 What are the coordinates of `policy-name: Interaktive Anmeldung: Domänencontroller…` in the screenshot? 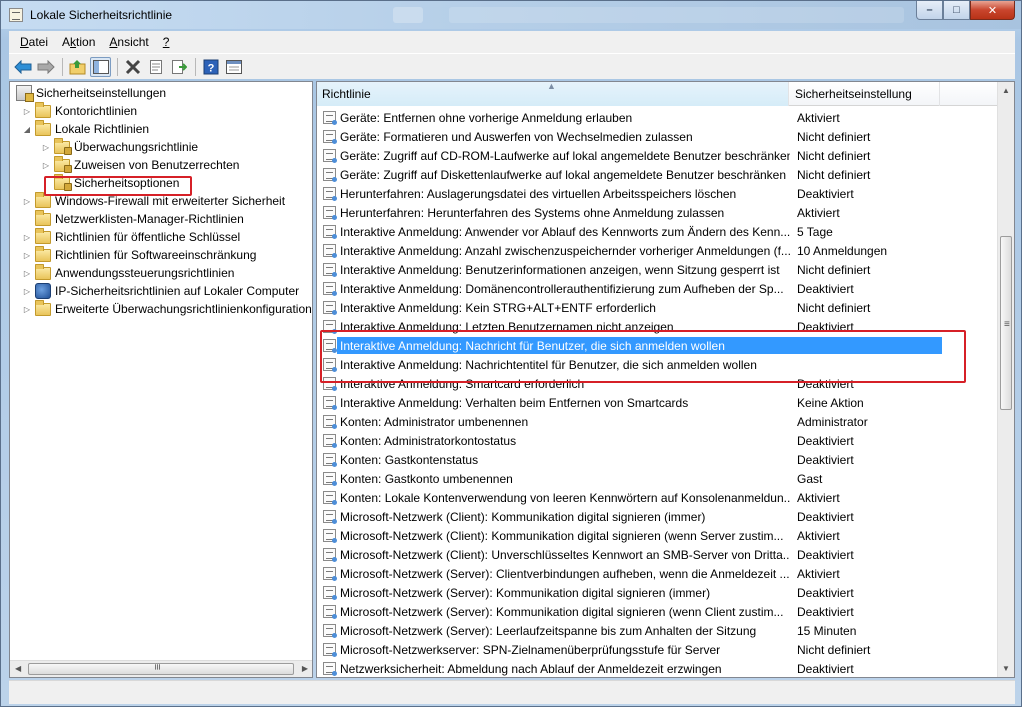 It's located at (562, 288).